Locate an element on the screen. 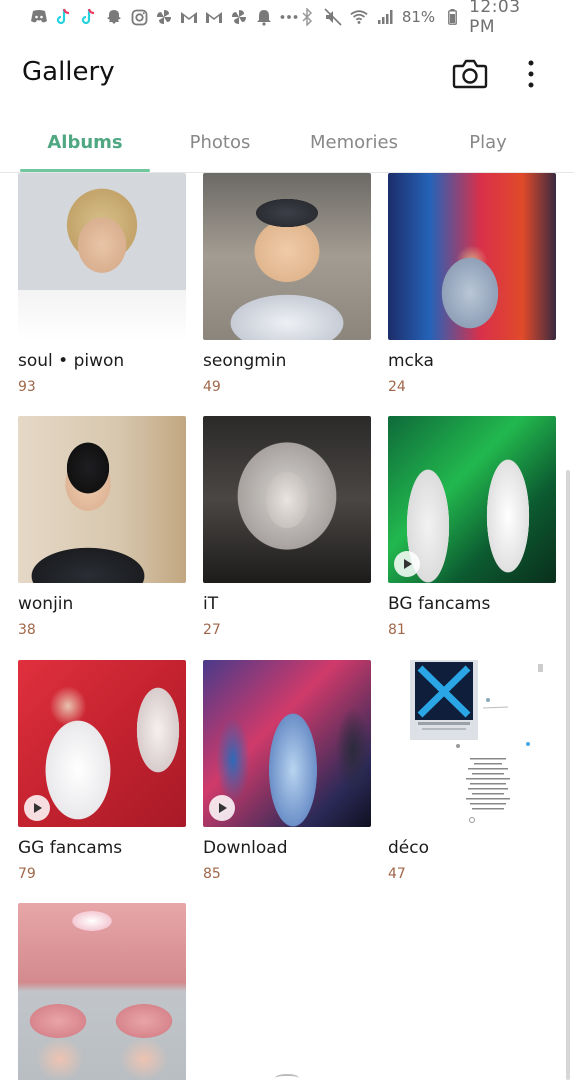 The height and width of the screenshot is (1082, 574). album-name: GG fancams is located at coordinates (70, 848).